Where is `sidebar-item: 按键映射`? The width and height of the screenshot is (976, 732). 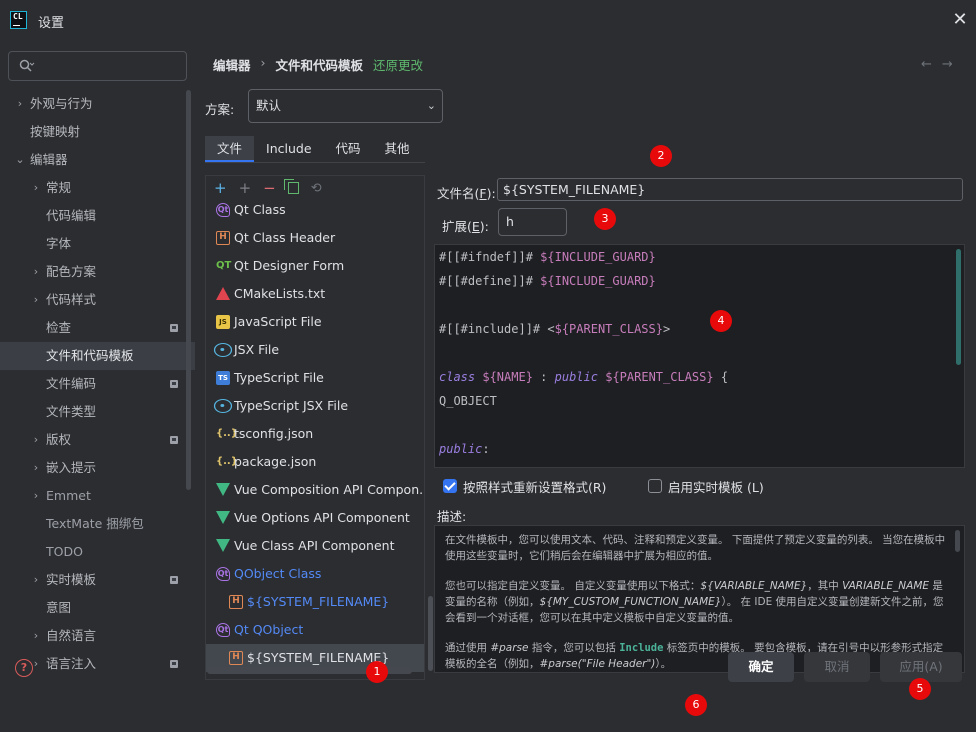
sidebar-item: 按键映射 is located at coordinates (97, 132).